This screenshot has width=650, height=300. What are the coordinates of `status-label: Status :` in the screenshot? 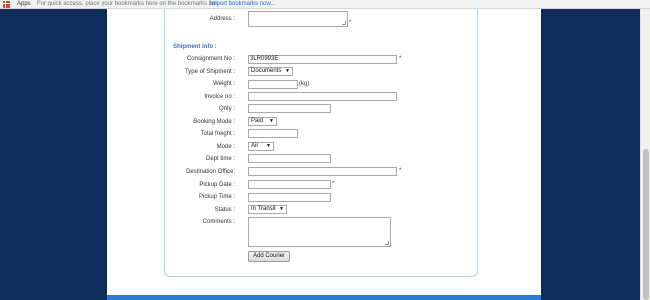 It's located at (224, 210).